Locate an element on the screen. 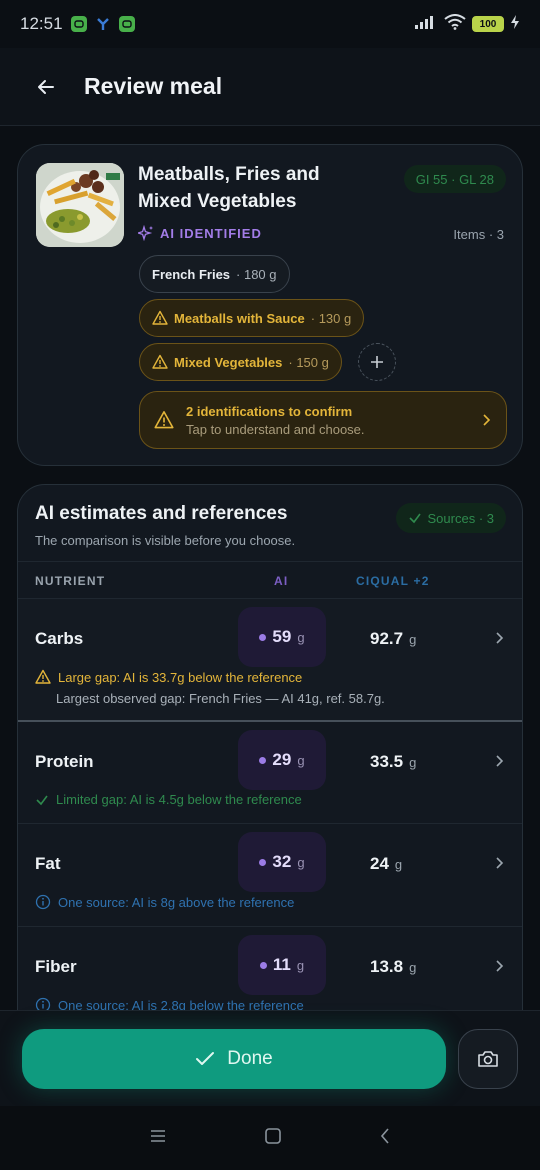 Image resolution: width=540 pixels, height=1170 pixels. reference-value: 13.8 g is located at coordinates (393, 967).